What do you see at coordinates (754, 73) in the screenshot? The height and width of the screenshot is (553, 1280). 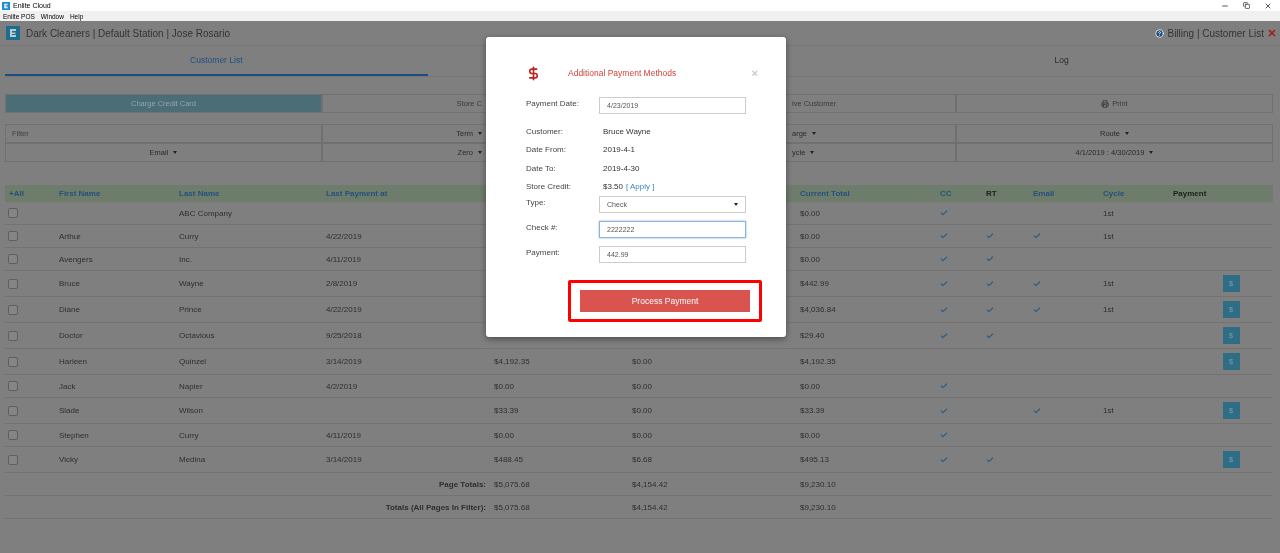 I see `close-button: ×` at bounding box center [754, 73].